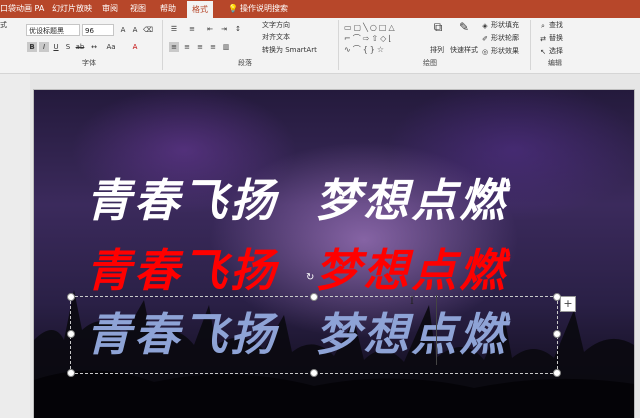  What do you see at coordinates (543, 39) in the screenshot?
I see `replace-icon: ⇄` at bounding box center [543, 39].